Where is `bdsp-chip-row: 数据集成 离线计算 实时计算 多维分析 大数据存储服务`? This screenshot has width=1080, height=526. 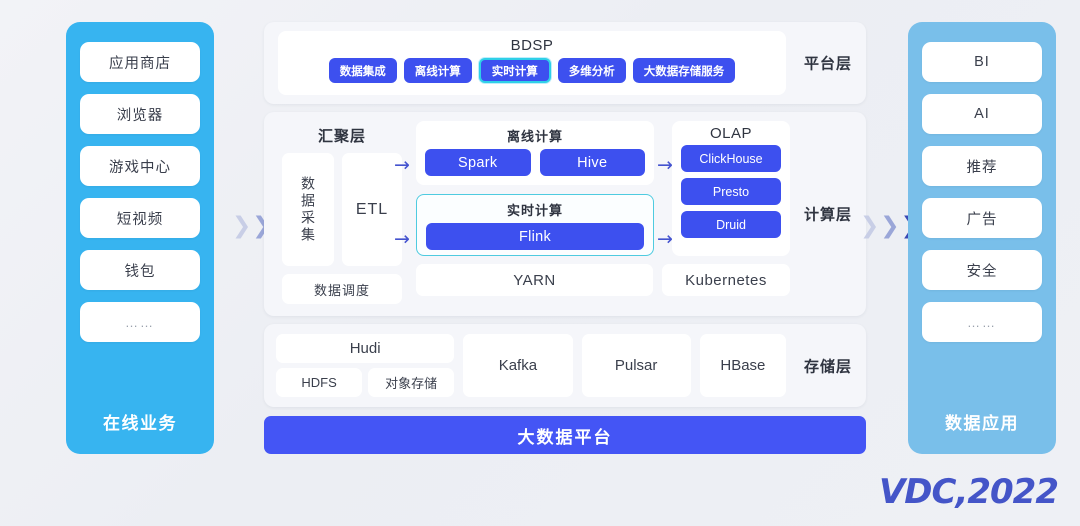 bdsp-chip-row: 数据集成 离线计算 实时计算 多维分析 大数据存储服务 is located at coordinates (532, 70).